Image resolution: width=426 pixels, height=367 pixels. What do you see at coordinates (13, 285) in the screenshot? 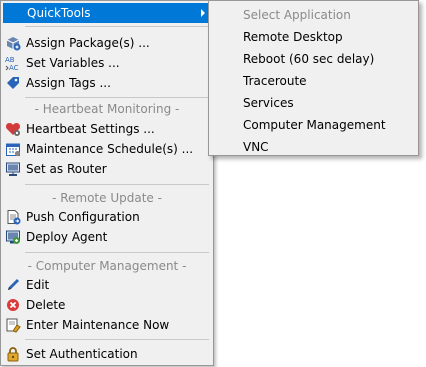
I see `pencil-icon` at bounding box center [13, 285].